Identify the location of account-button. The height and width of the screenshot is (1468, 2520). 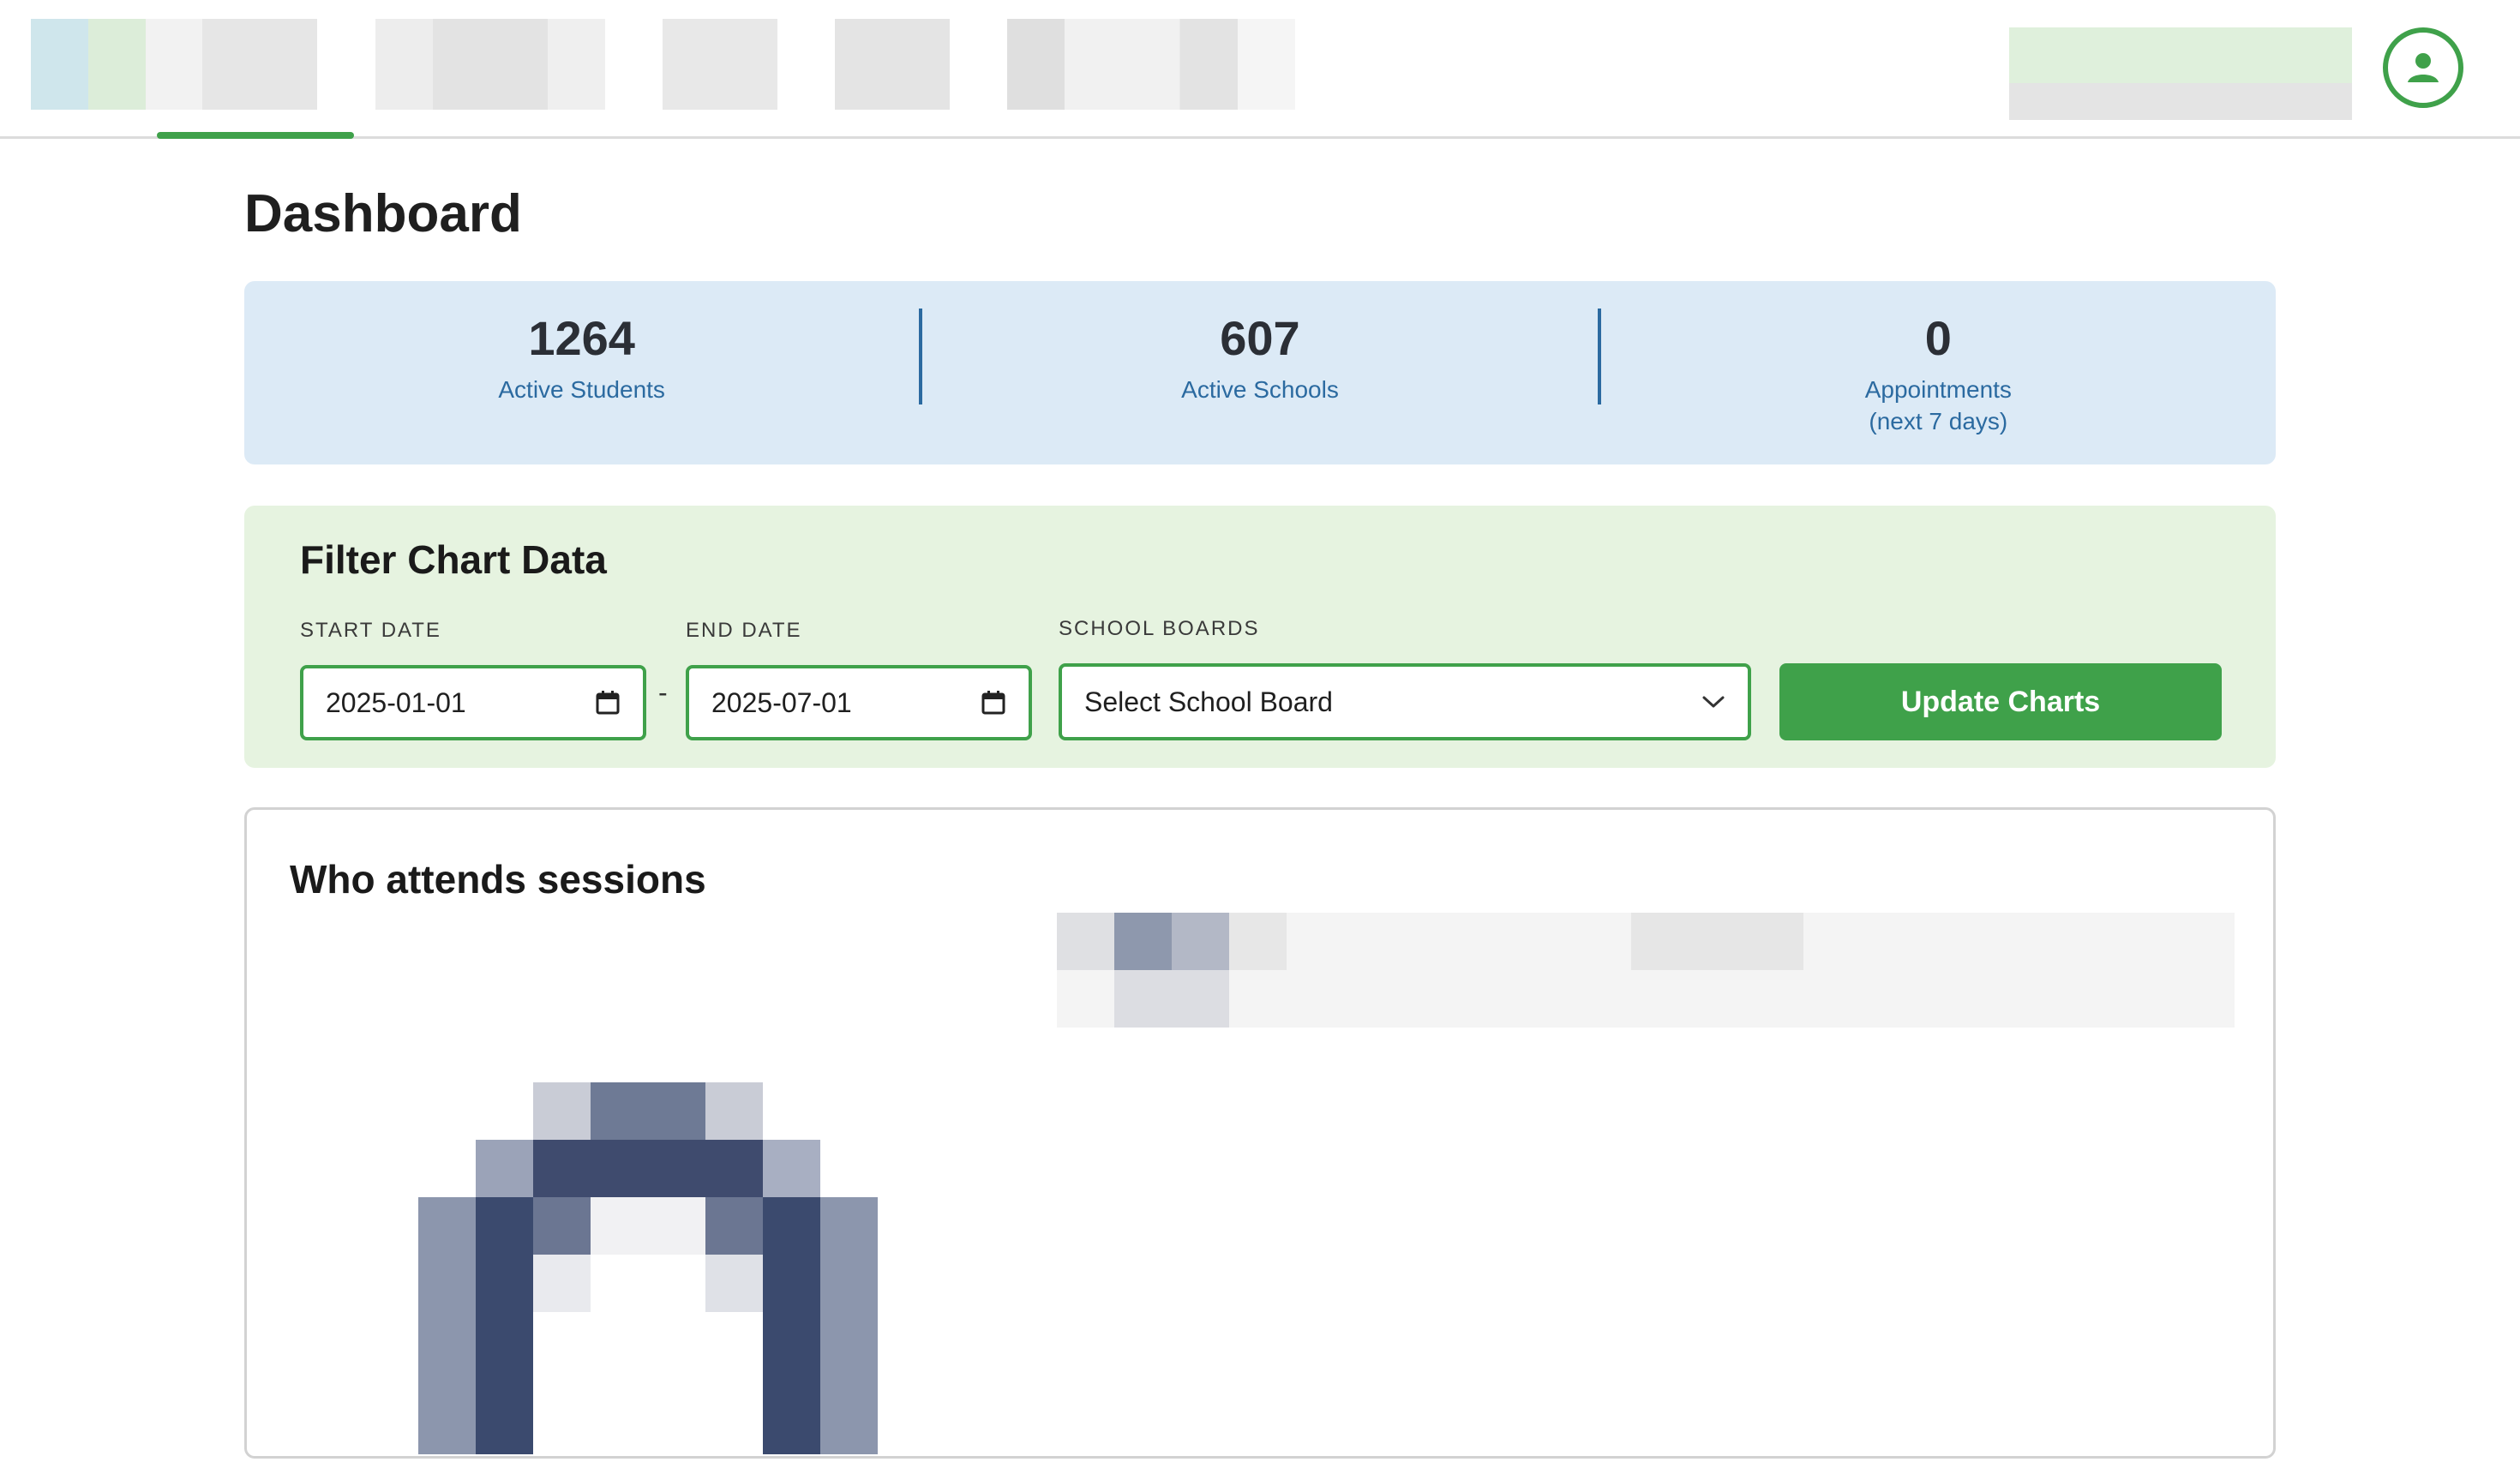
(2423, 67).